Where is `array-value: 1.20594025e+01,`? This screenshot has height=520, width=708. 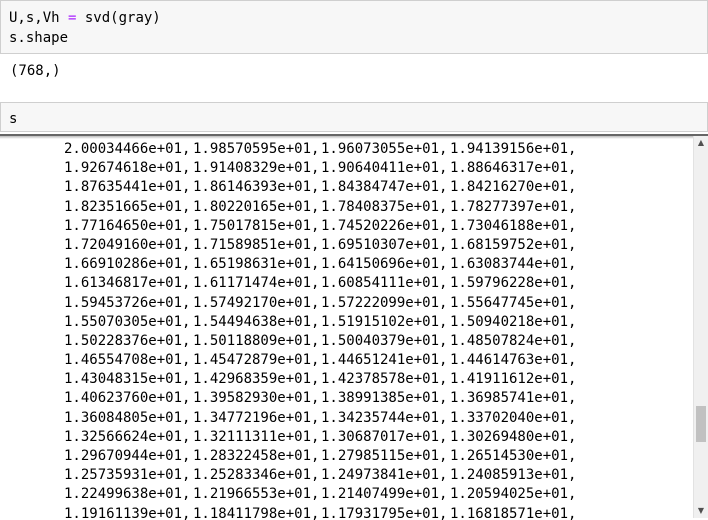 array-value: 1.20594025e+01, is located at coordinates (513, 494).